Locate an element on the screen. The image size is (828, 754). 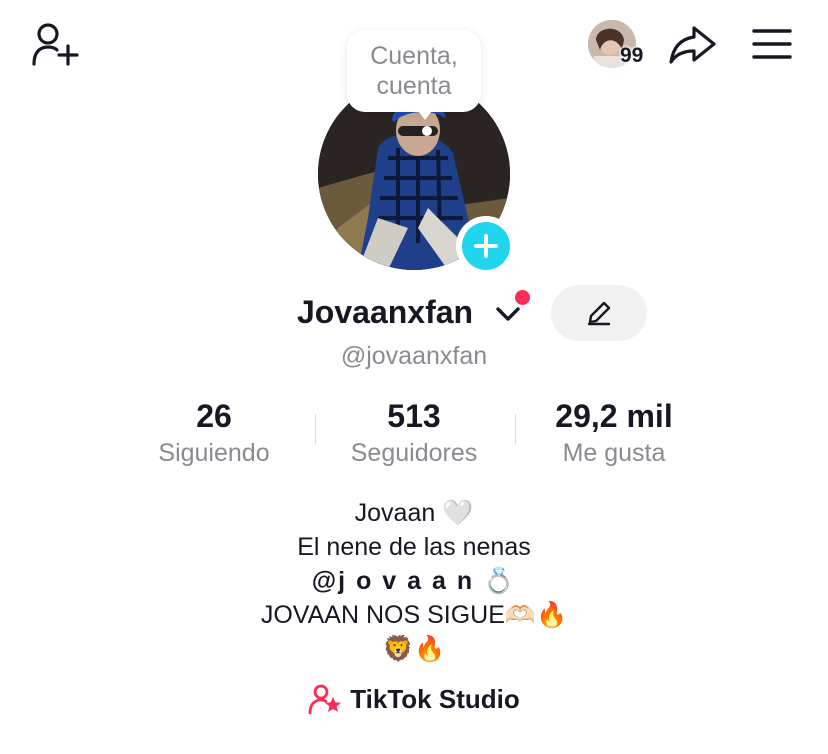
stat-followers: 513 Seguidores is located at coordinates (414, 433).